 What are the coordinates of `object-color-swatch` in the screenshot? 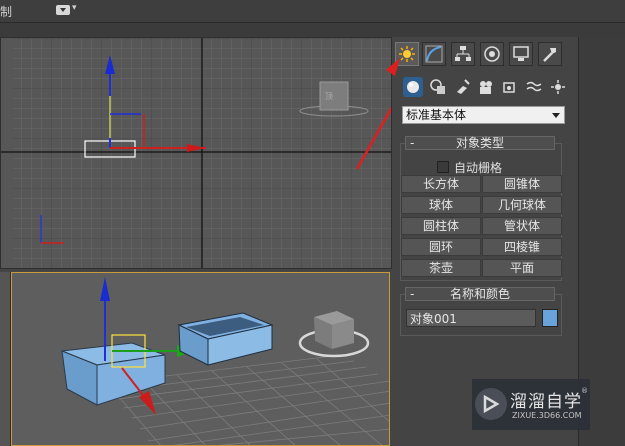 It's located at (550, 318).